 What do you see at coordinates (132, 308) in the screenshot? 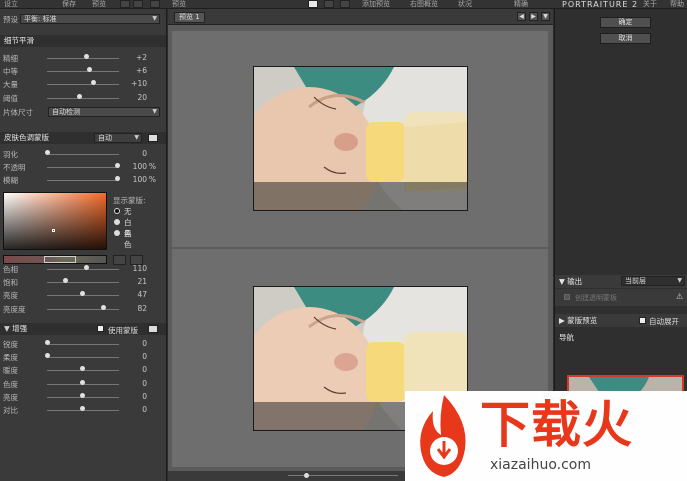
I see `skin-adjust-row-value: 82` at bounding box center [132, 308].